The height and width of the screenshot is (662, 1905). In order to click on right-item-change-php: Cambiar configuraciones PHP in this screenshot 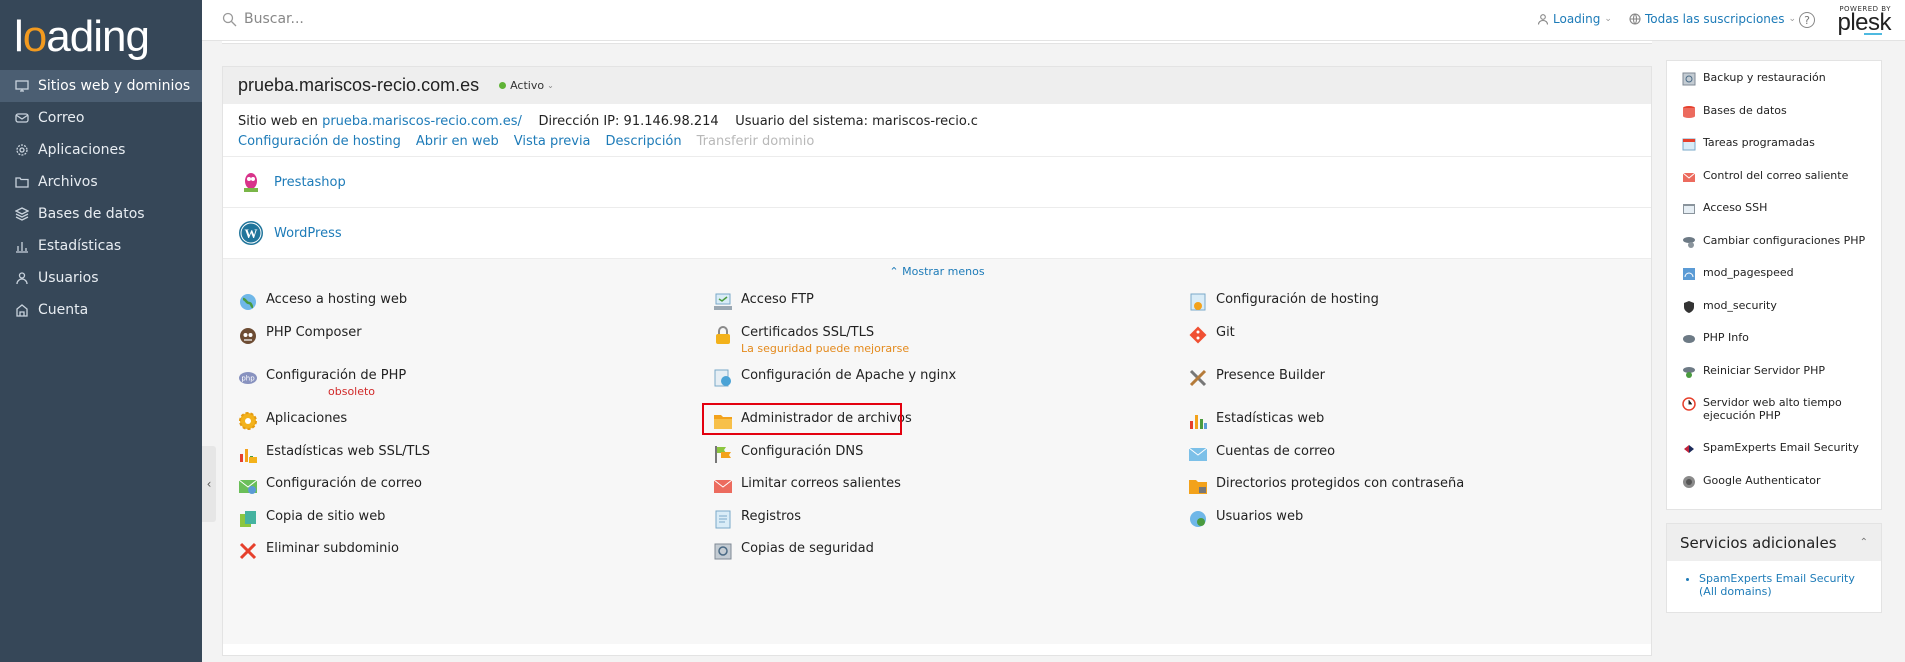, I will do `click(1774, 250)`.